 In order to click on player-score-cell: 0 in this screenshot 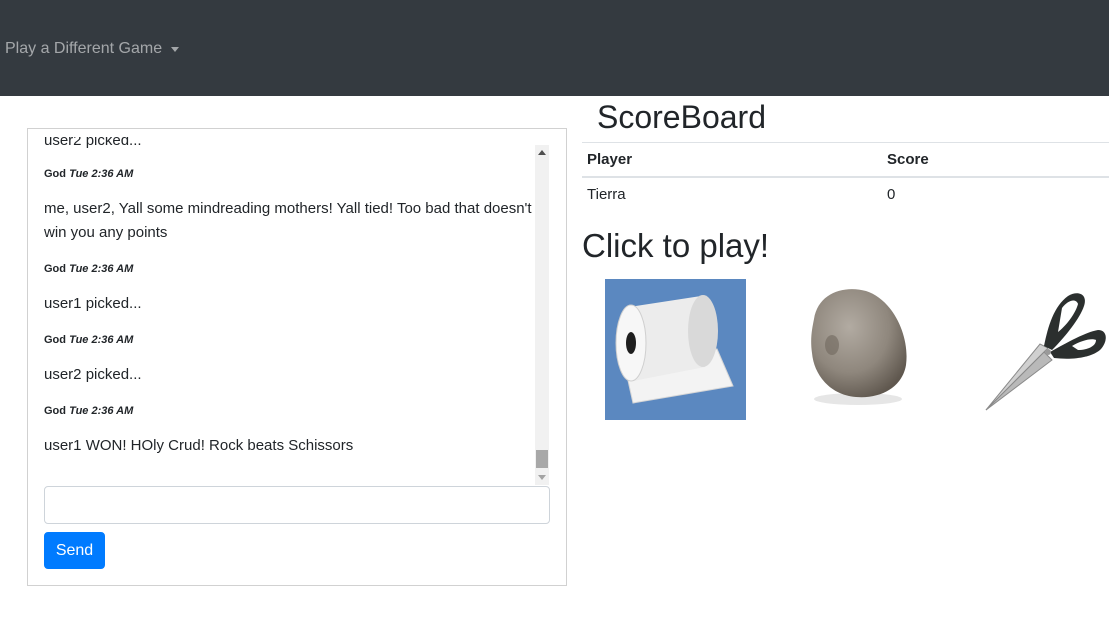, I will do `click(891, 194)`.